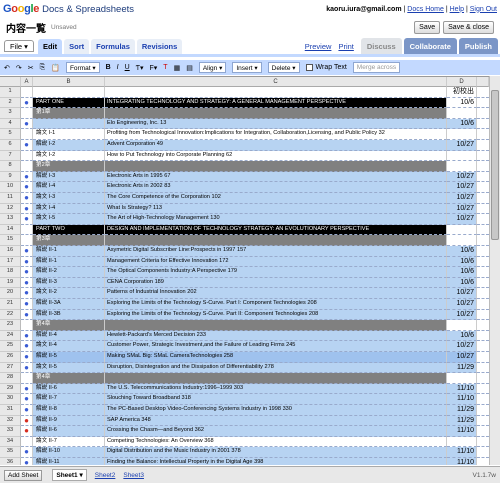 The width and height of the screenshot is (500, 483). What do you see at coordinates (69, 145) in the screenshot?
I see `cell-b: 解説 I-2` at bounding box center [69, 145].